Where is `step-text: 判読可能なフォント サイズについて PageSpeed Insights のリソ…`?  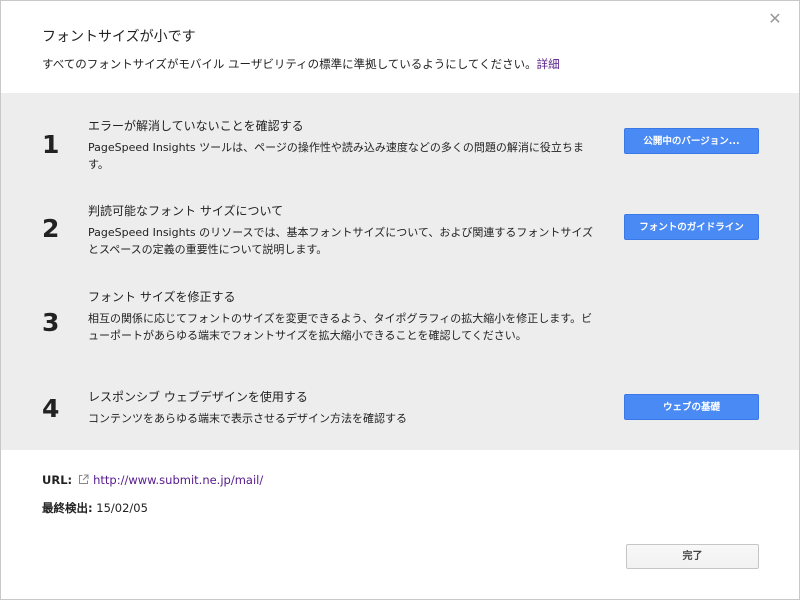
step-text: 判読可能なフォント サイズについて PageSpeed Insights のリソ… is located at coordinates (343, 230).